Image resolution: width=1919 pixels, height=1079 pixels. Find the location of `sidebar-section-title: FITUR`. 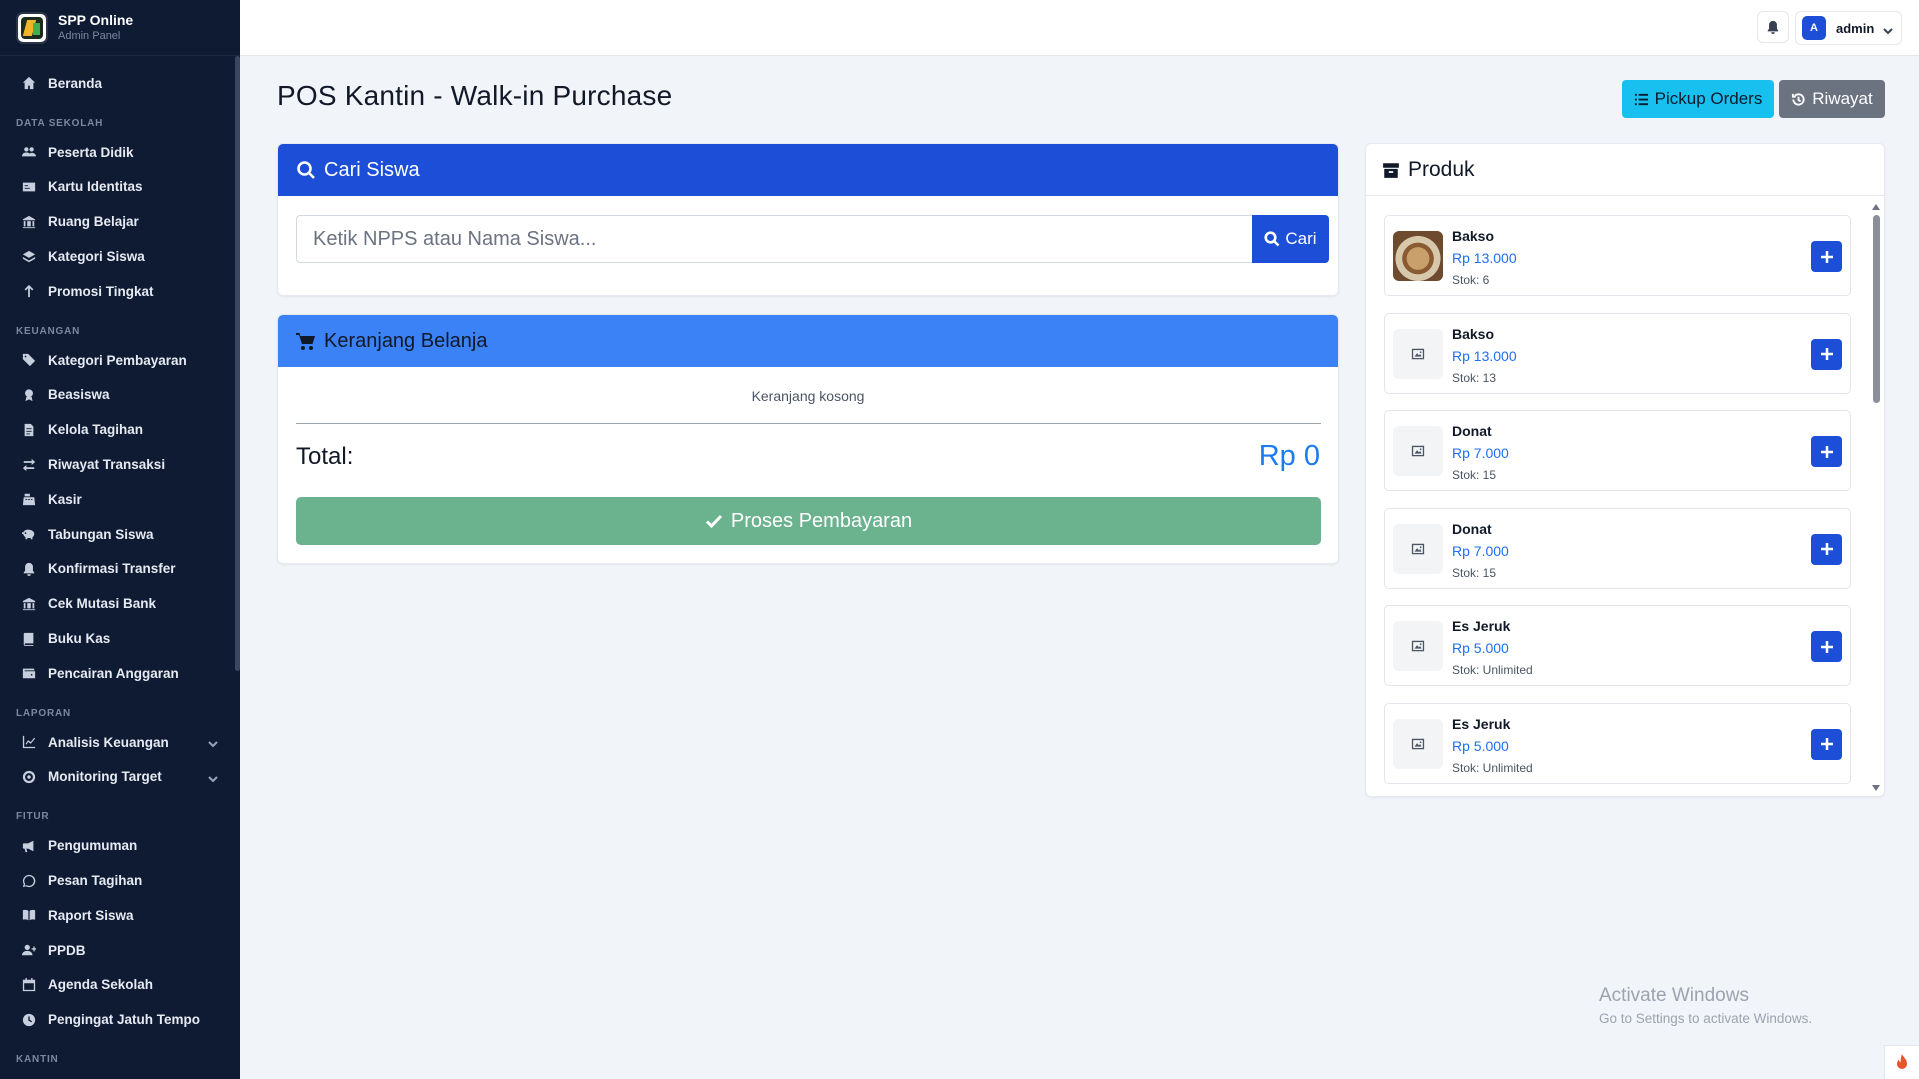

sidebar-section-title: FITUR is located at coordinates (33, 817).